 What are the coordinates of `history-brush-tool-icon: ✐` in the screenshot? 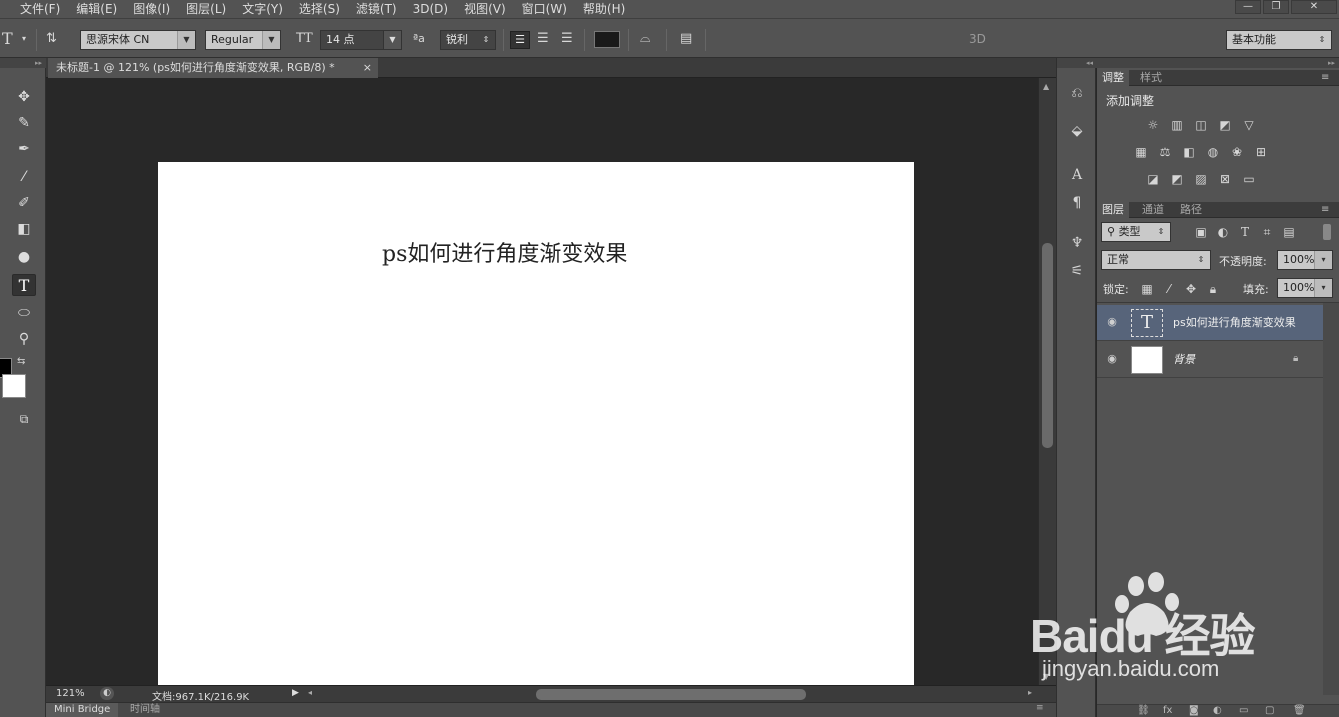 It's located at (24, 203).